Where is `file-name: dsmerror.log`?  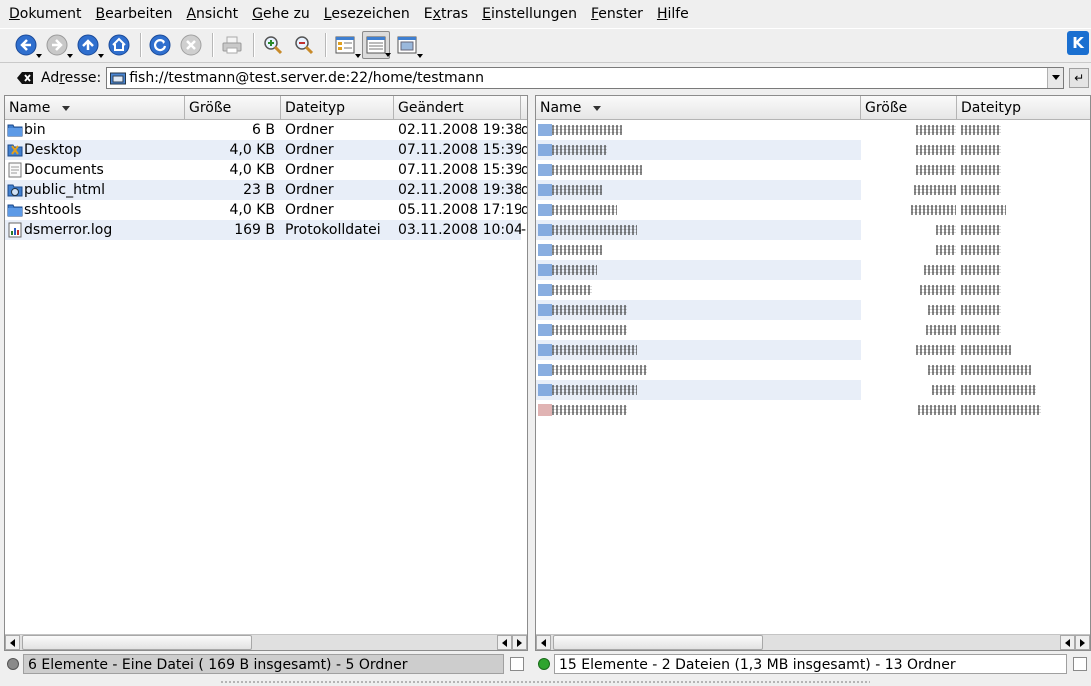
file-name: dsmerror.log is located at coordinates (68, 230).